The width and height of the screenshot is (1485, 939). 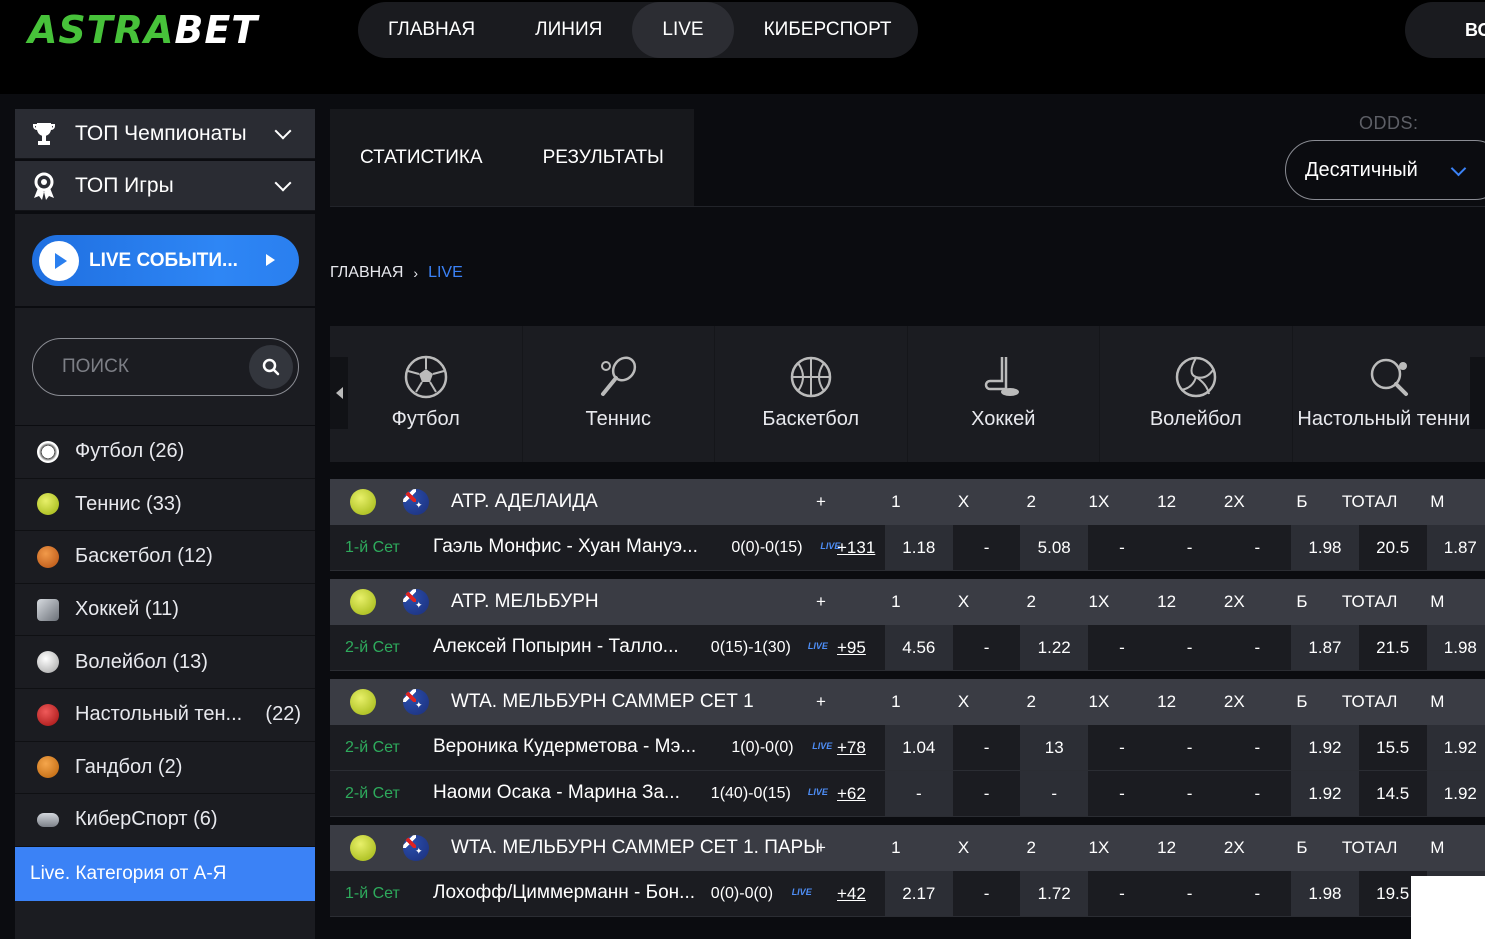 I want to click on odds-cell: 14.5, so click(x=1393, y=793).